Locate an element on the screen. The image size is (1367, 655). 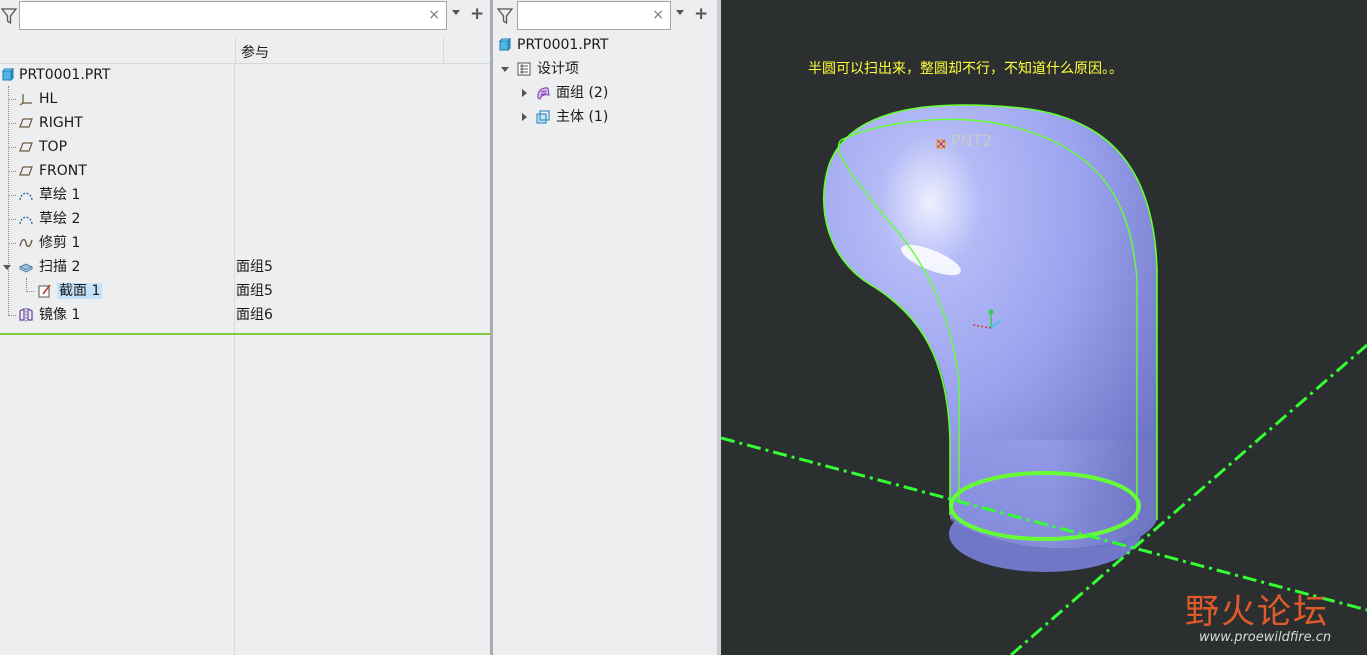
watermark-title: 野火论坛 is located at coordinates (1257, 612).